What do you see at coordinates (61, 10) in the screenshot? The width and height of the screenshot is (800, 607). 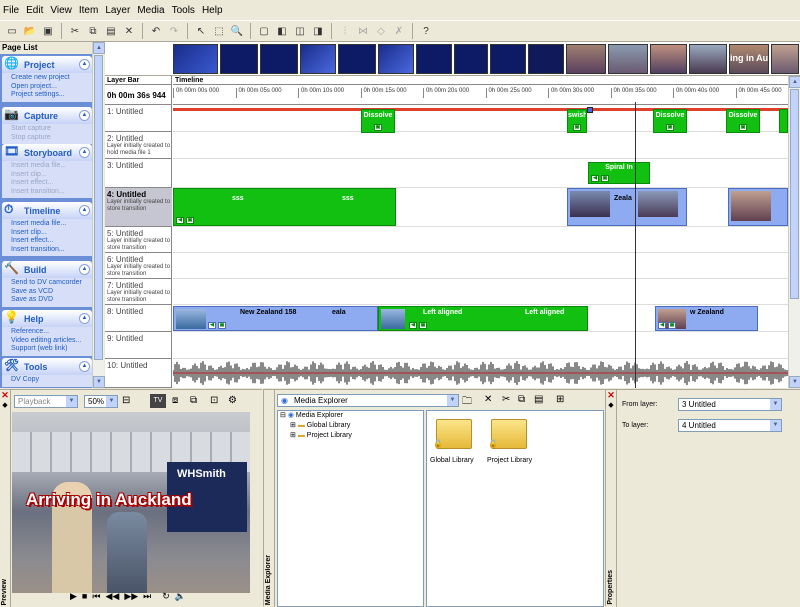 I see `menu-view: View` at bounding box center [61, 10].